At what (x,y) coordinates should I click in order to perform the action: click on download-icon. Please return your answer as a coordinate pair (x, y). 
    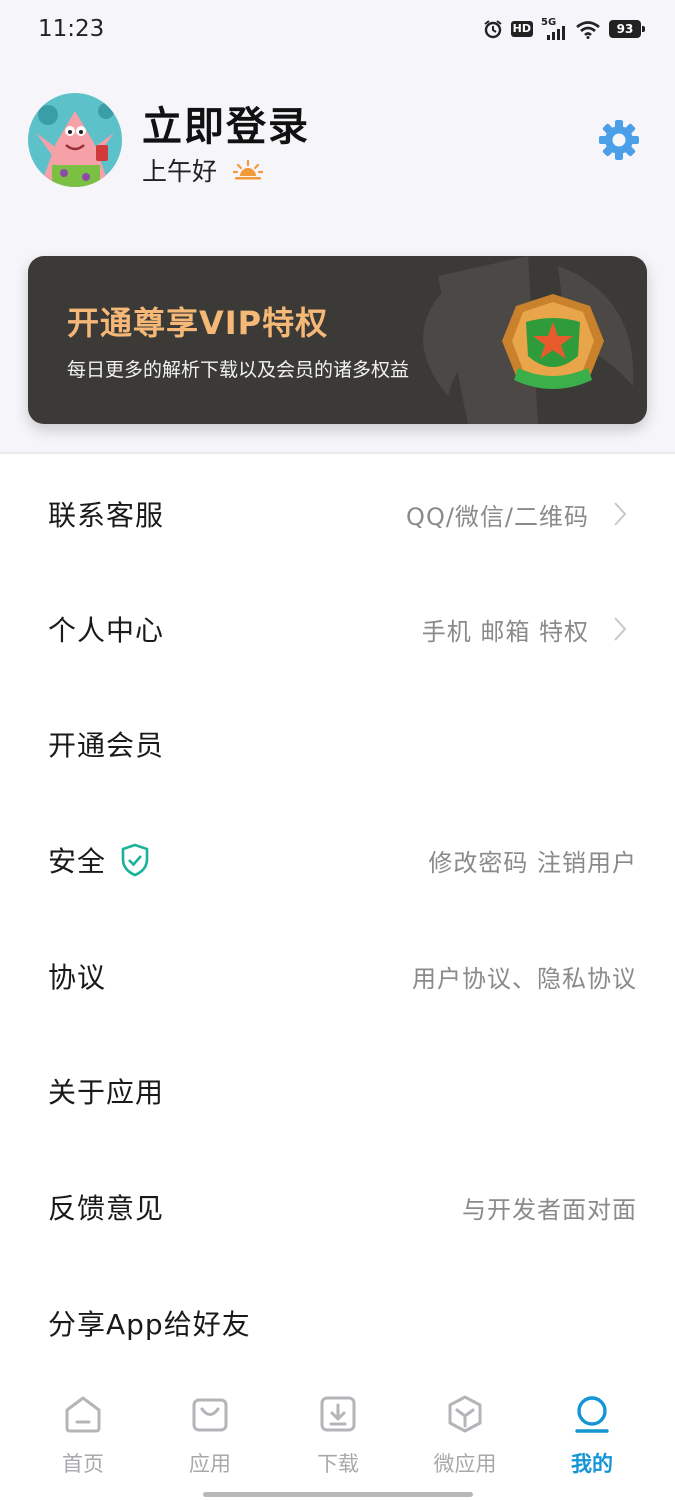
    Looking at the image, I should click on (338, 1414).